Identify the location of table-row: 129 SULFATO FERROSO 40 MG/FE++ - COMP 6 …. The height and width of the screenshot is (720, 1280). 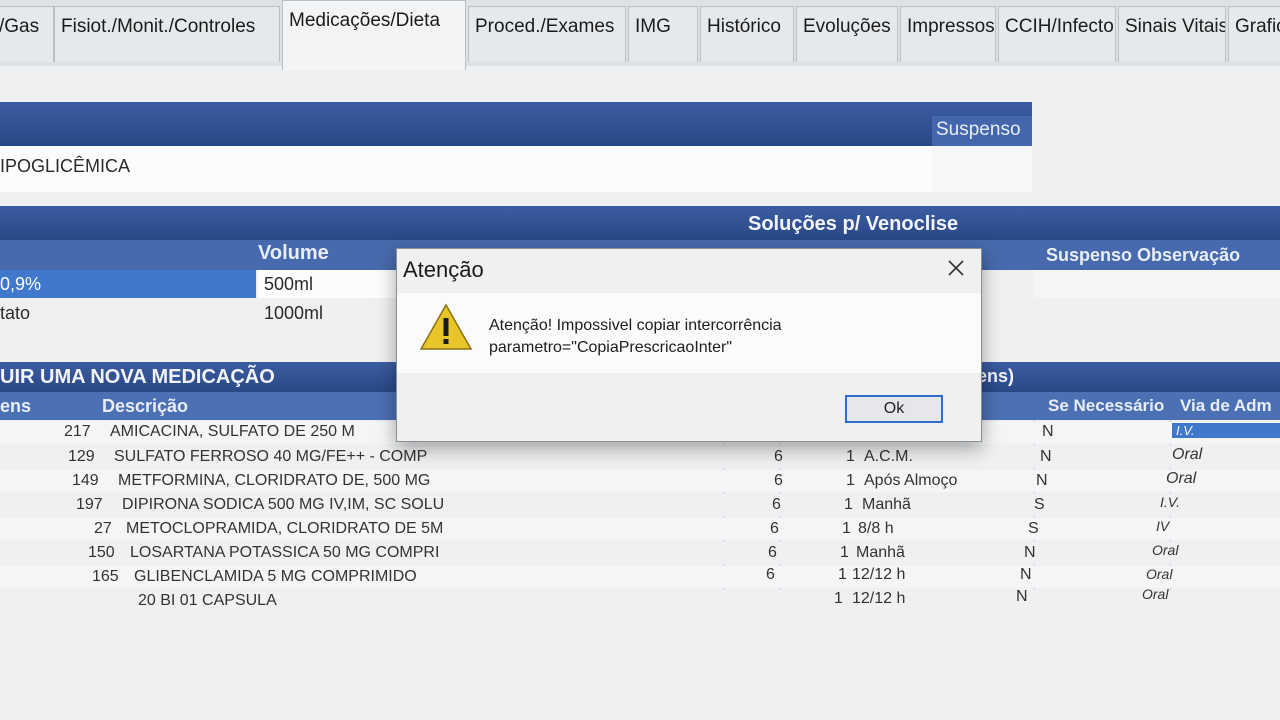
(640, 457).